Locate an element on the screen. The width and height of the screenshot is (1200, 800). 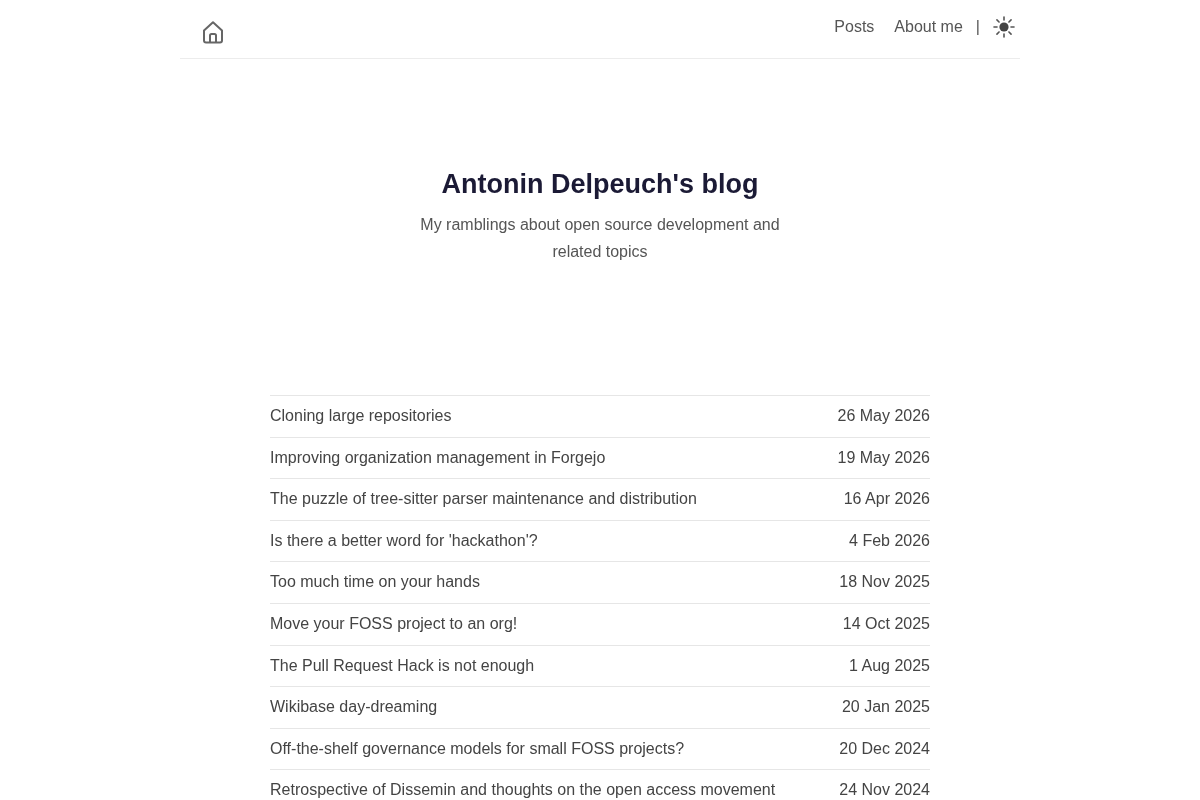
post-date: 18 Nov 2025 is located at coordinates (884, 582).